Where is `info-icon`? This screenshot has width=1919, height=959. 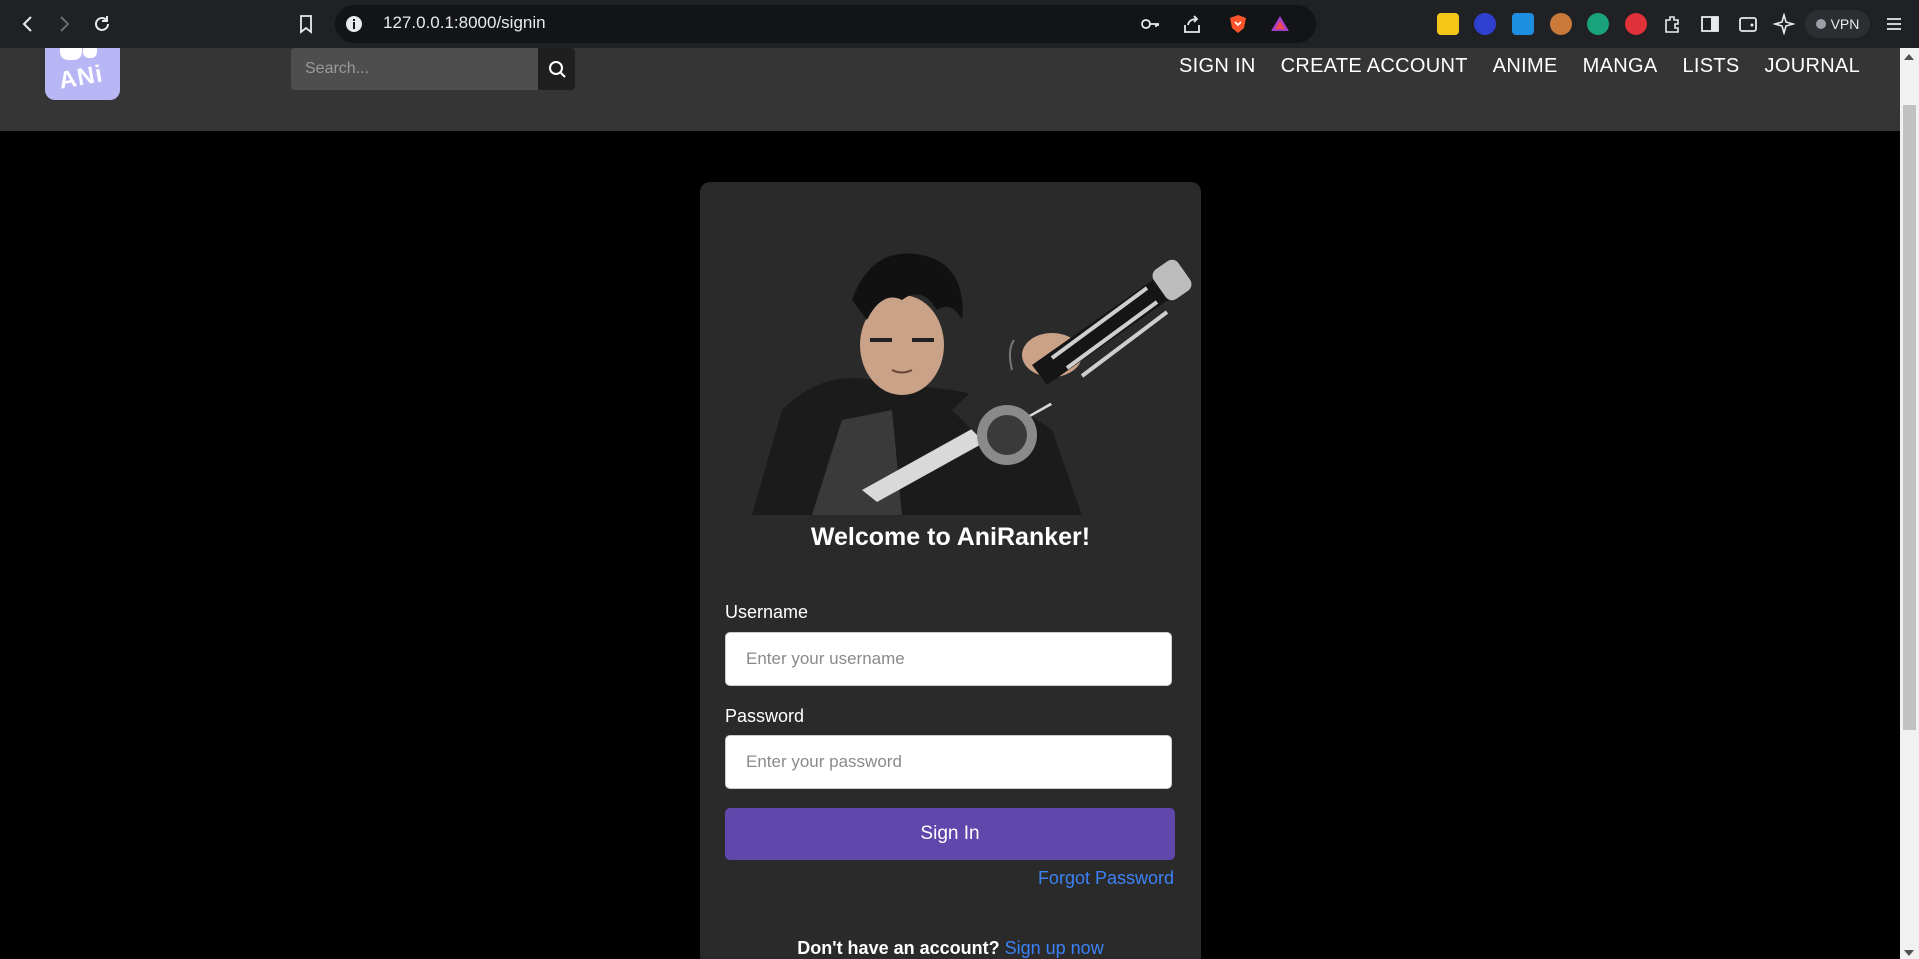
info-icon is located at coordinates (354, 24).